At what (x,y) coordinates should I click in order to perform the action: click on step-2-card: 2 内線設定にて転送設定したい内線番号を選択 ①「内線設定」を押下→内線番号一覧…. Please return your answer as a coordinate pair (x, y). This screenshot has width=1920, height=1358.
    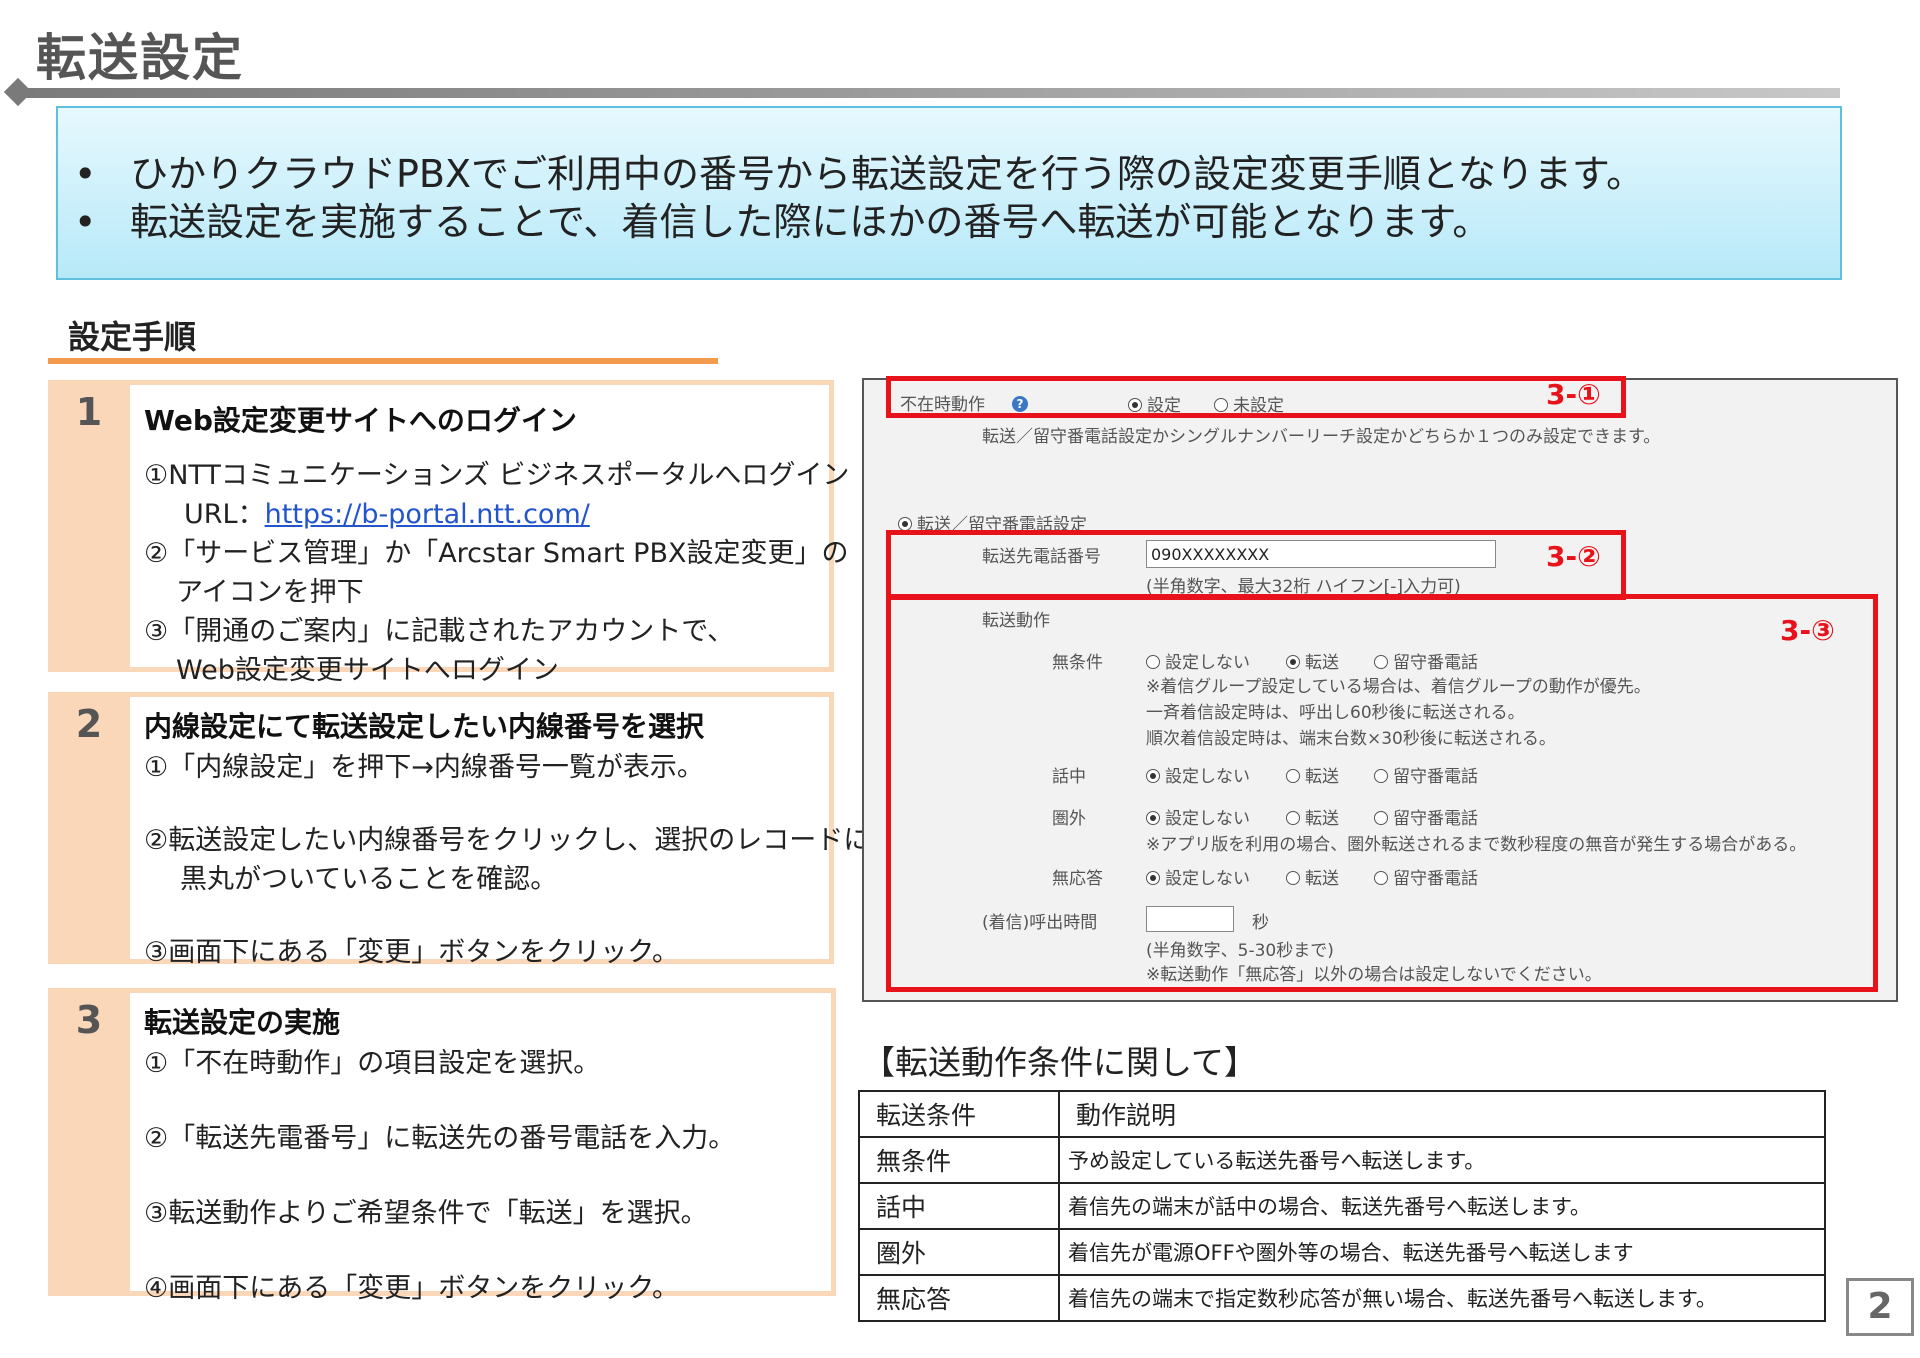
    Looking at the image, I should click on (459, 830).